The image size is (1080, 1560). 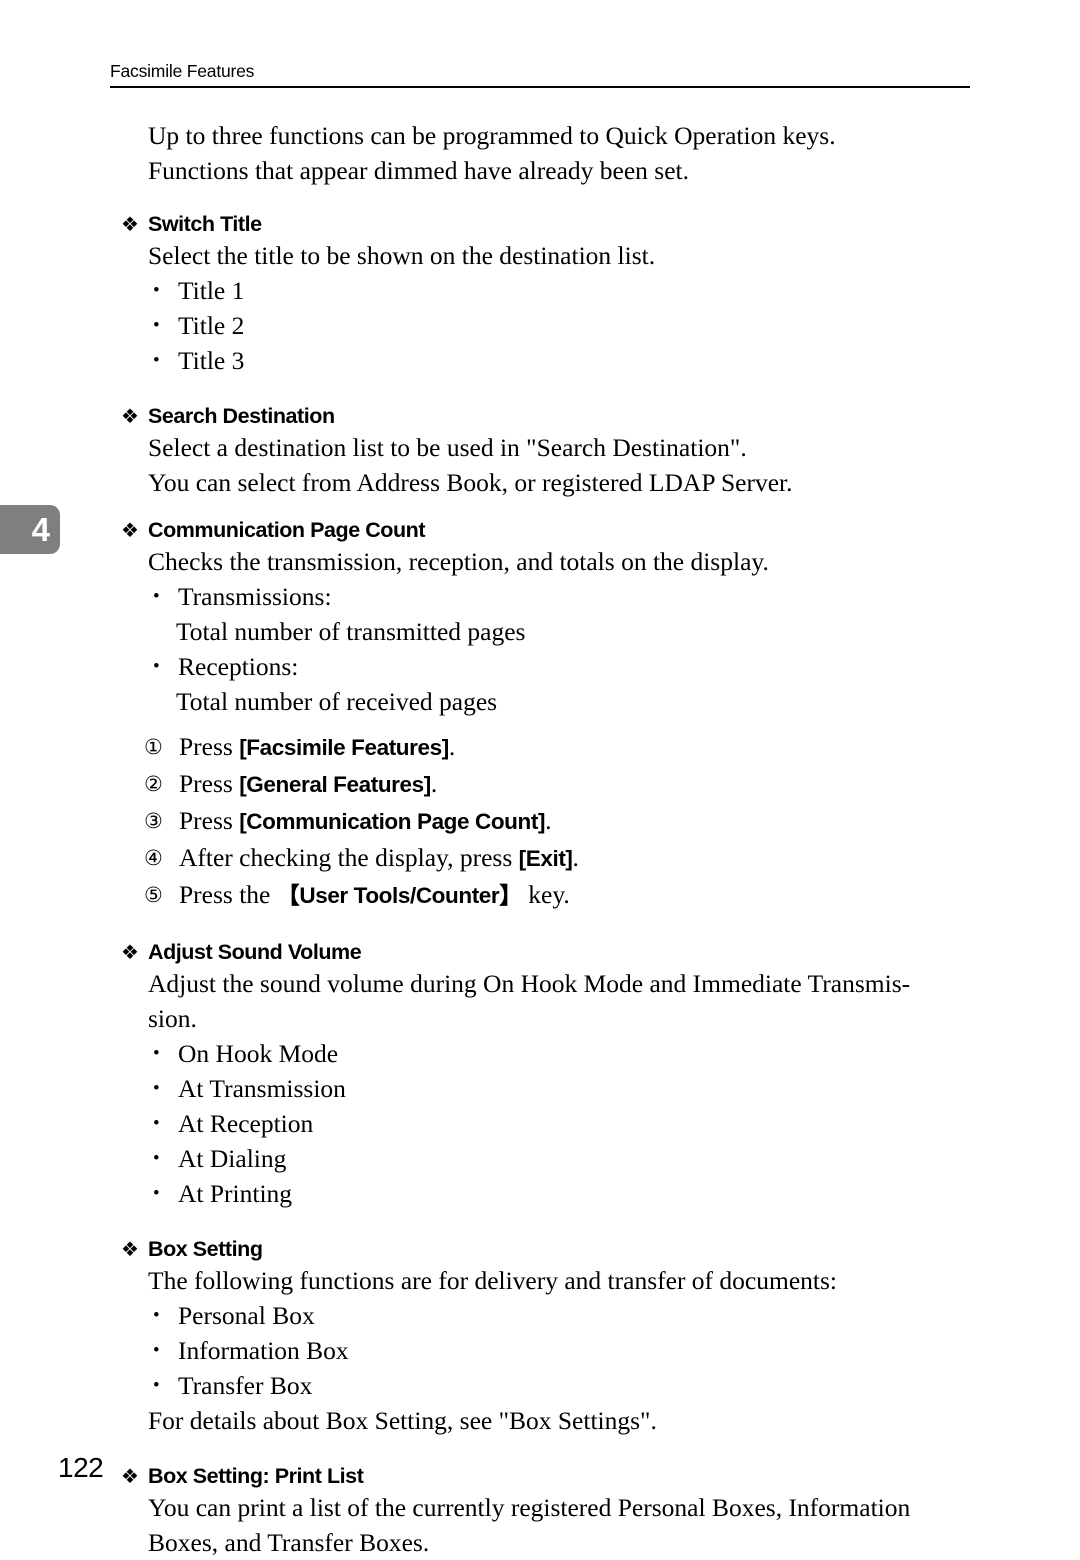 I want to click on step-text-post: key., so click(x=545, y=894).